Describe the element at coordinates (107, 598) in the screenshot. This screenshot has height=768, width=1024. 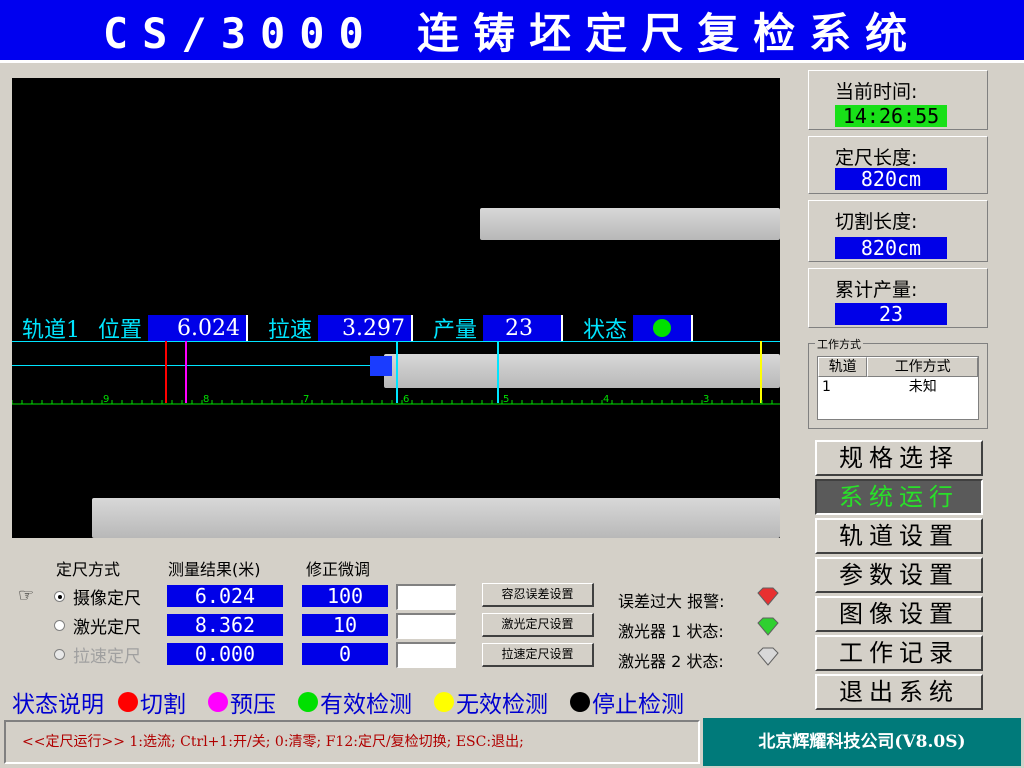
I see `radio-camera-label: 摄像定尺` at that location.